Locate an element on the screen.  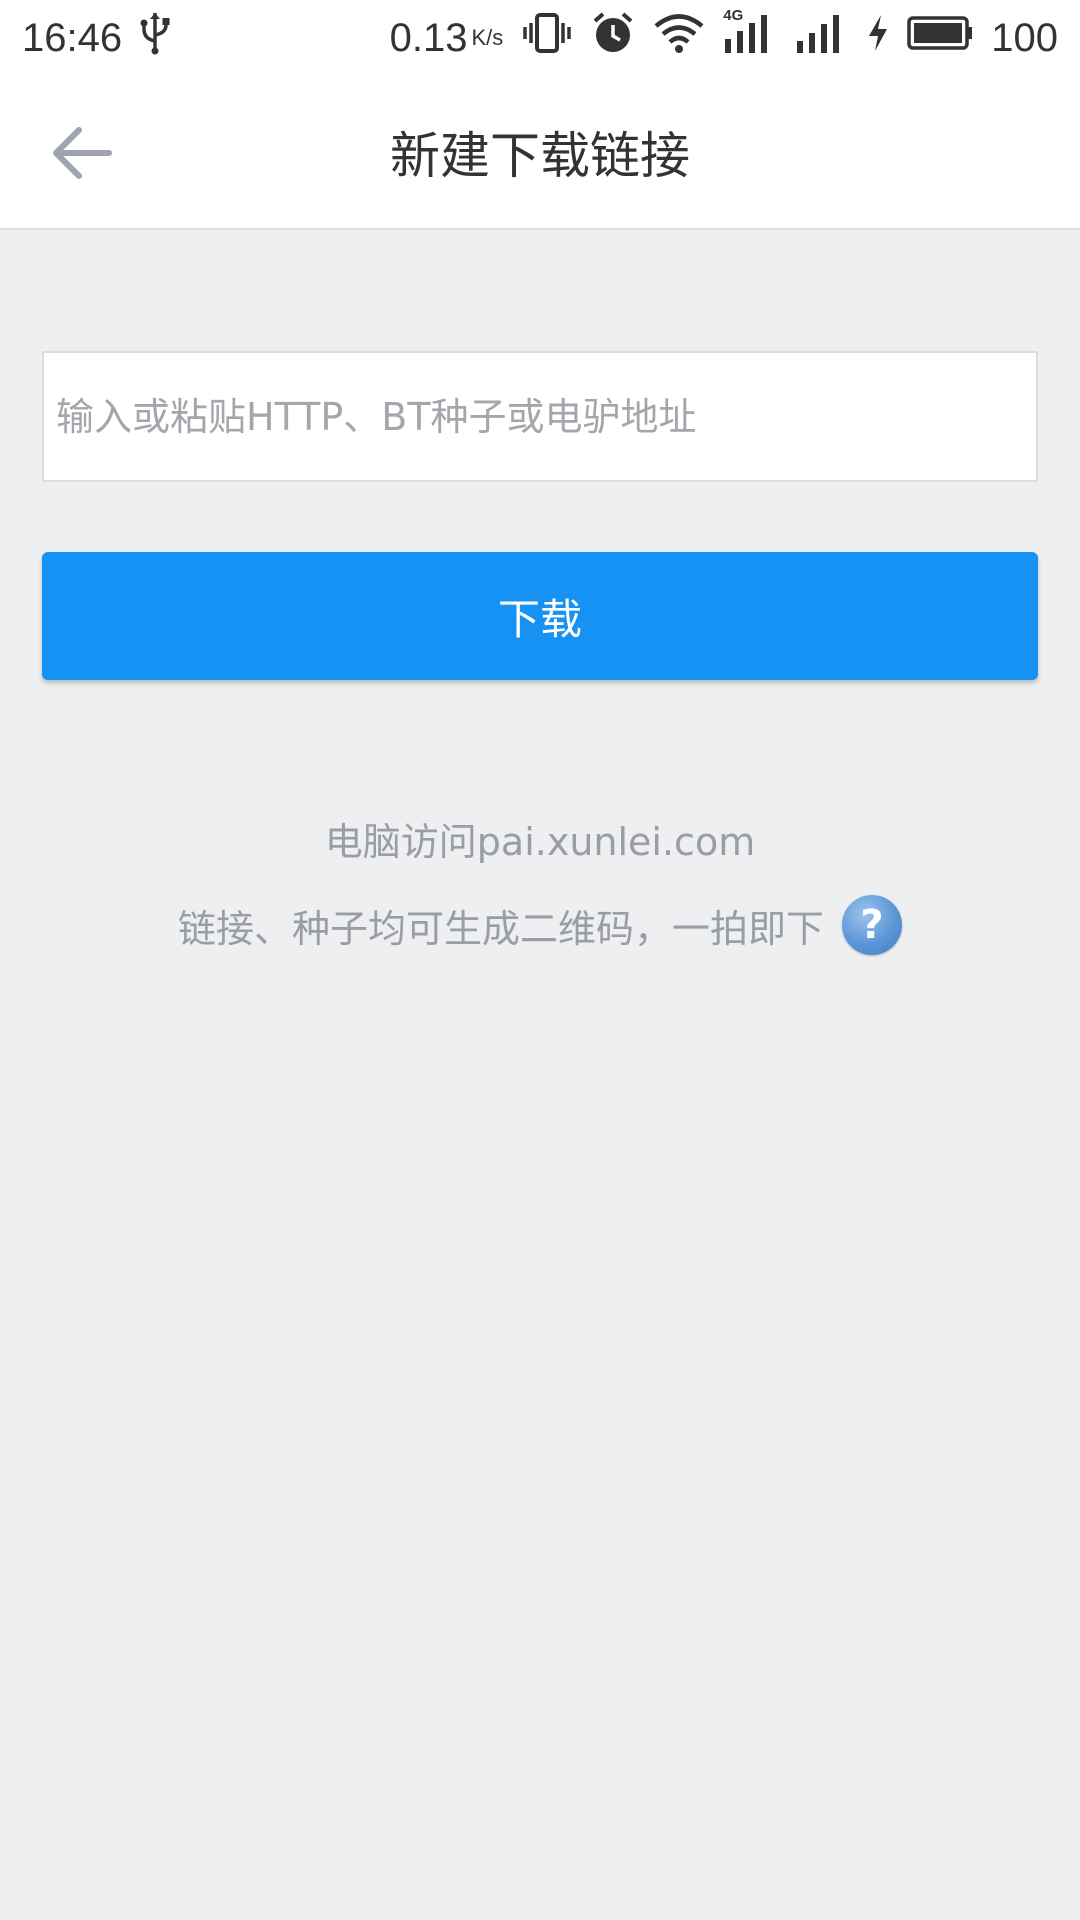
vibrate-icon is located at coordinates (547, 38).